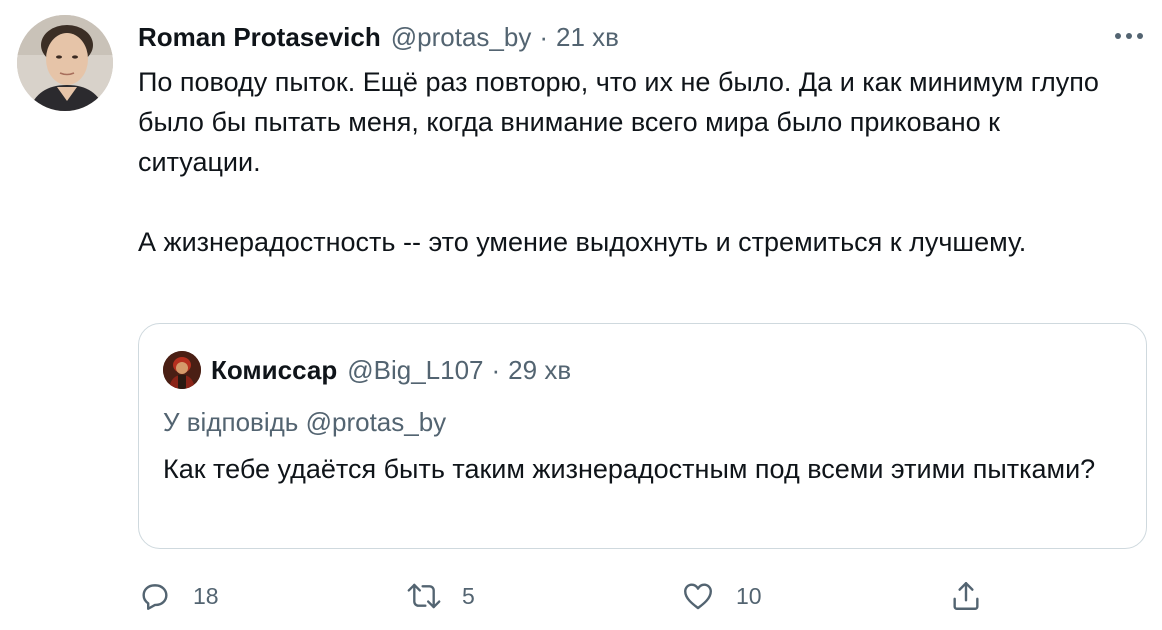 This screenshot has width=1162, height=630. What do you see at coordinates (587, 37) in the screenshot?
I see `tweet-timestamp: 21 хв` at bounding box center [587, 37].